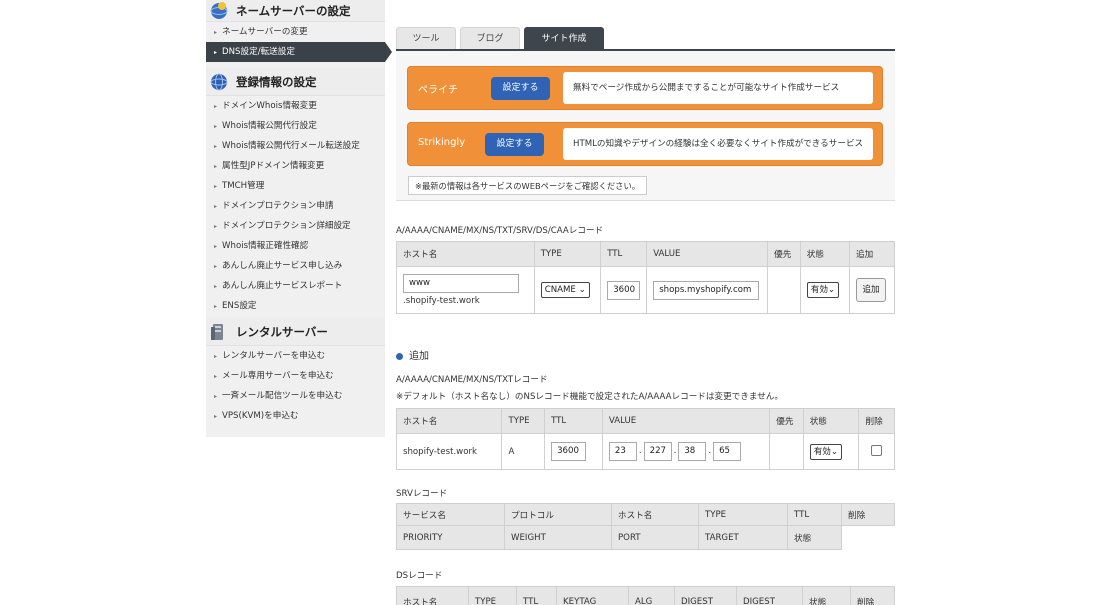 The width and height of the screenshot is (1101, 605). What do you see at coordinates (692, 451) in the screenshot?
I see `ip-octet-input: 38` at bounding box center [692, 451].